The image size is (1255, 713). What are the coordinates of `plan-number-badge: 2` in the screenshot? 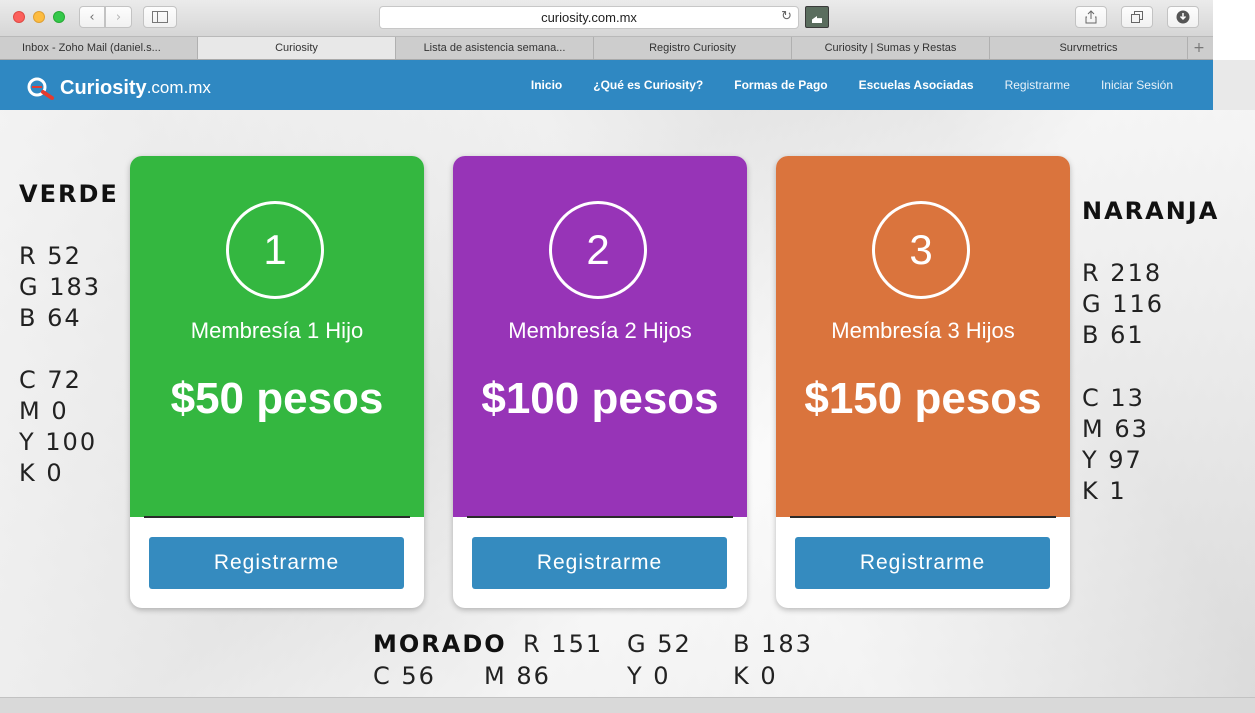 It's located at (598, 250).